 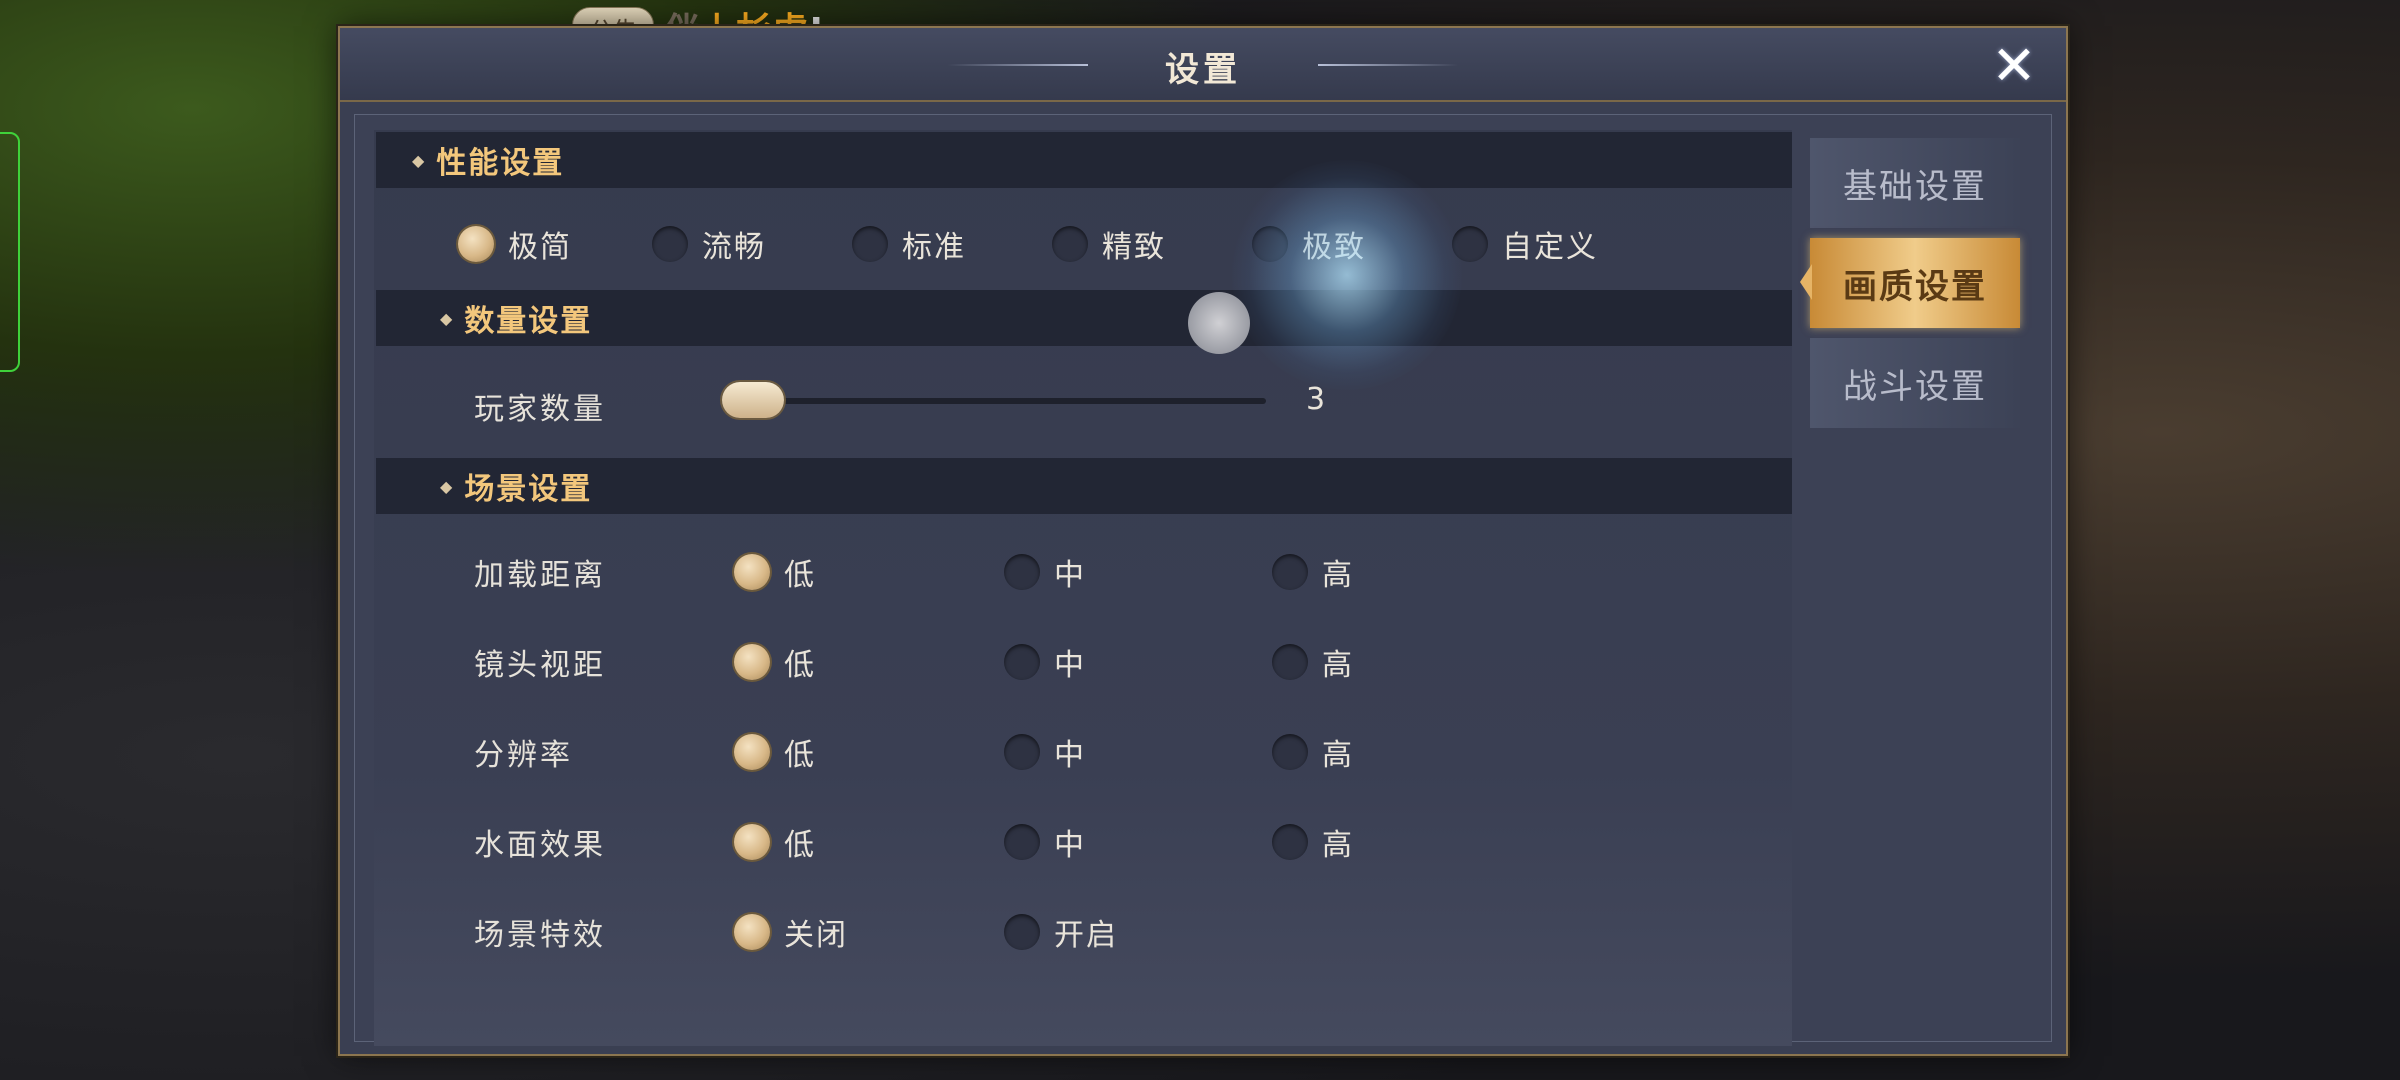 What do you see at coordinates (1045, 842) in the screenshot?
I see `water-effect-mid: 中` at bounding box center [1045, 842].